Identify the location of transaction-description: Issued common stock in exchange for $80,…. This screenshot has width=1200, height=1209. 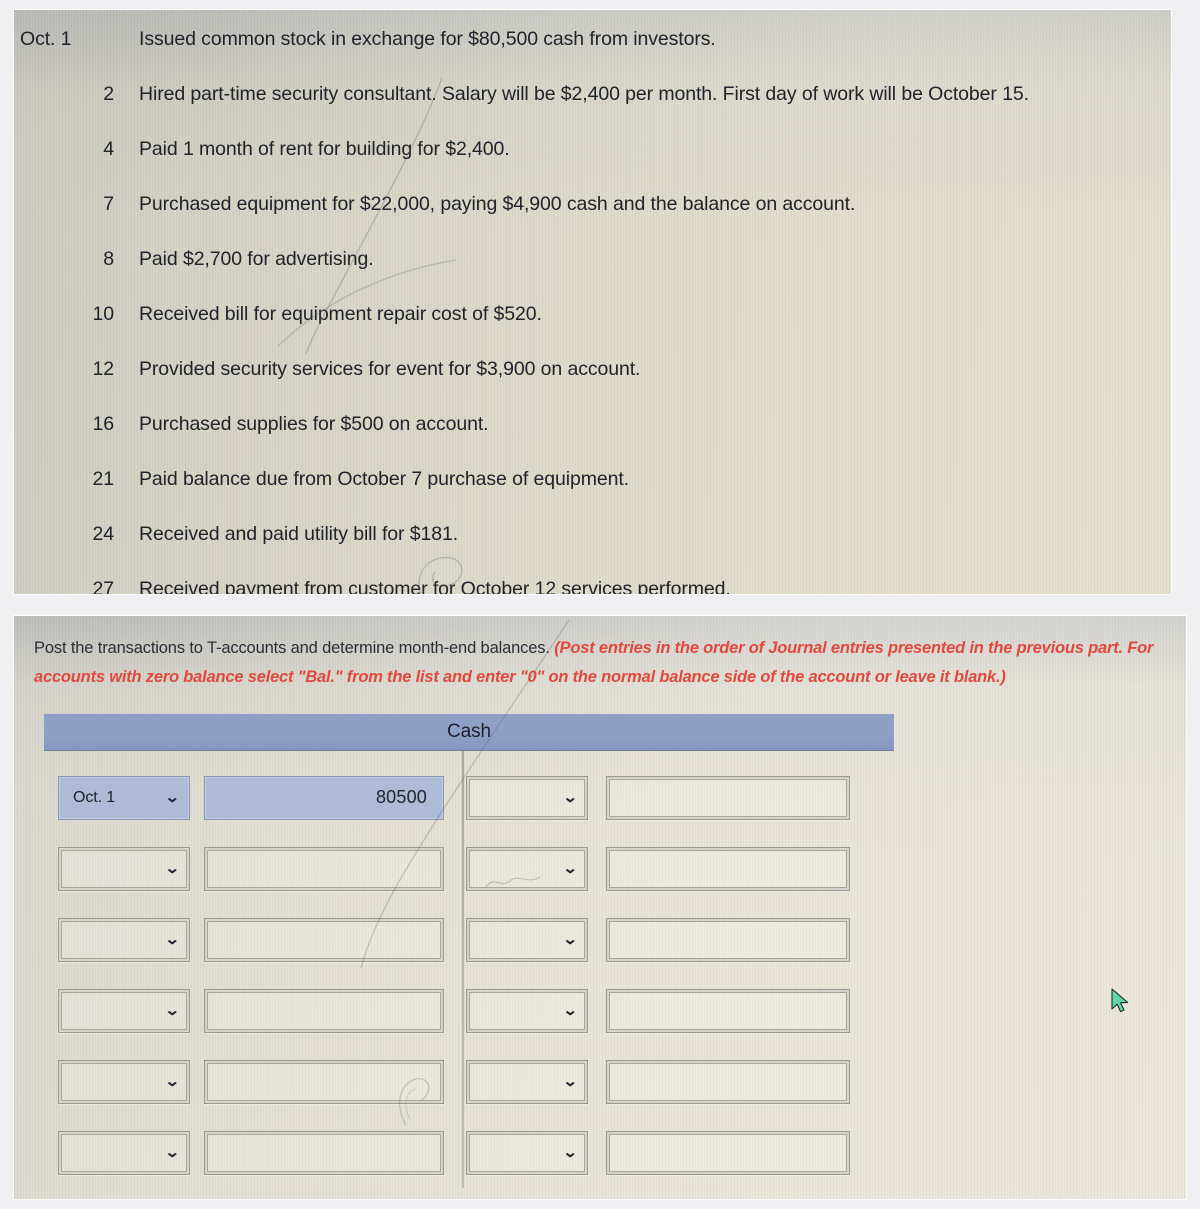
(427, 39).